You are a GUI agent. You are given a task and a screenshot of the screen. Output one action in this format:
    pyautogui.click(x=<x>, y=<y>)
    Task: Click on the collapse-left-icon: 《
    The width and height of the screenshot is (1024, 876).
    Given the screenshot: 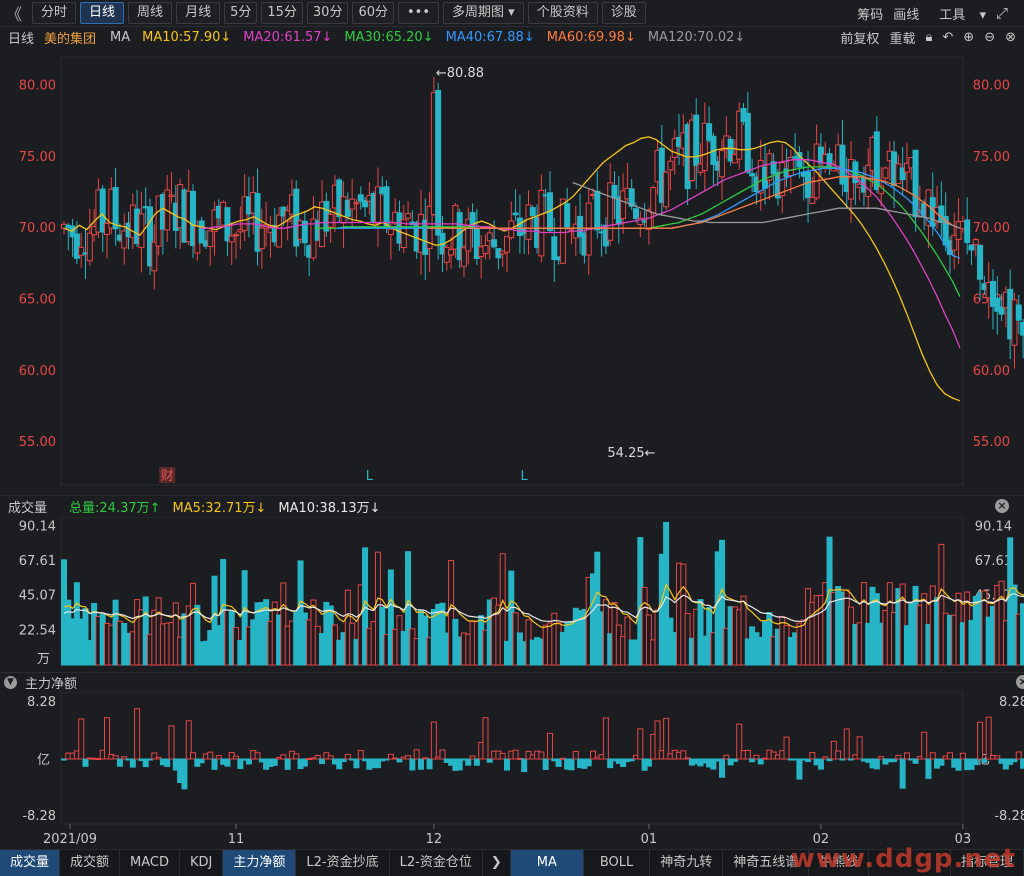 What is the action you would take?
    pyautogui.click(x=14, y=13)
    